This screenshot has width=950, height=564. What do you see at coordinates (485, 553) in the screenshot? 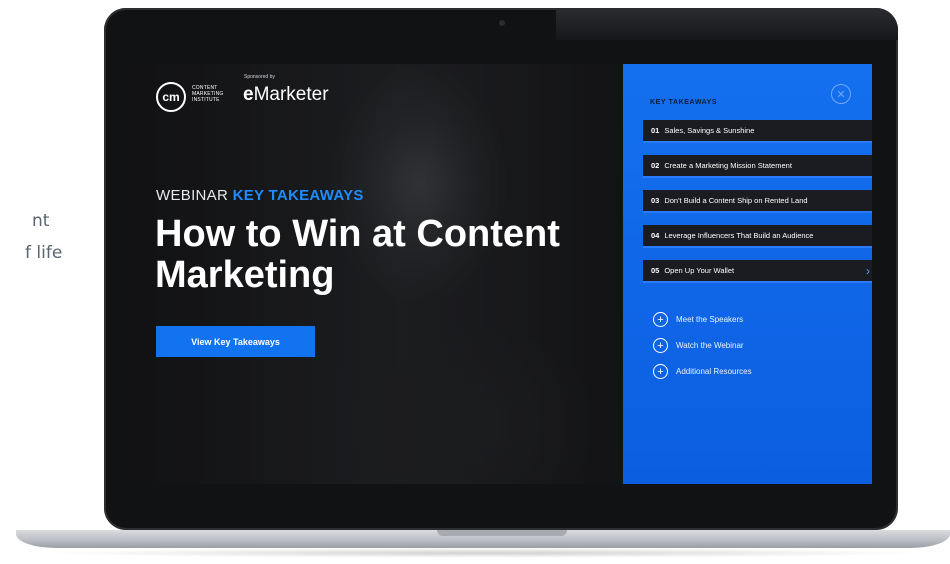
I see `laptop-shadow` at bounding box center [485, 553].